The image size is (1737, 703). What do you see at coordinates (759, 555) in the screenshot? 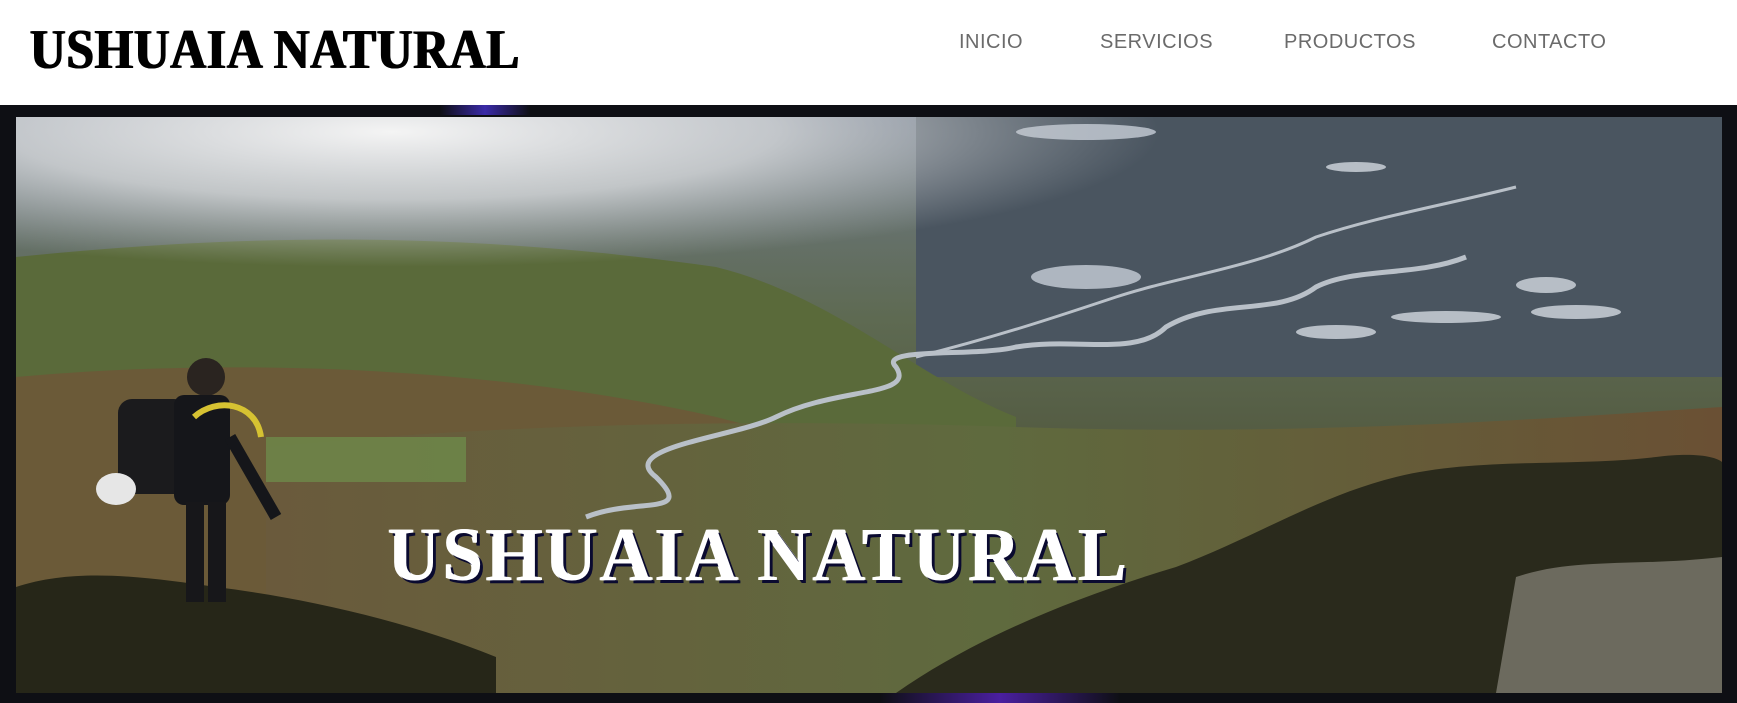
I see `hero-title: USHUAIA NATURAL` at bounding box center [759, 555].